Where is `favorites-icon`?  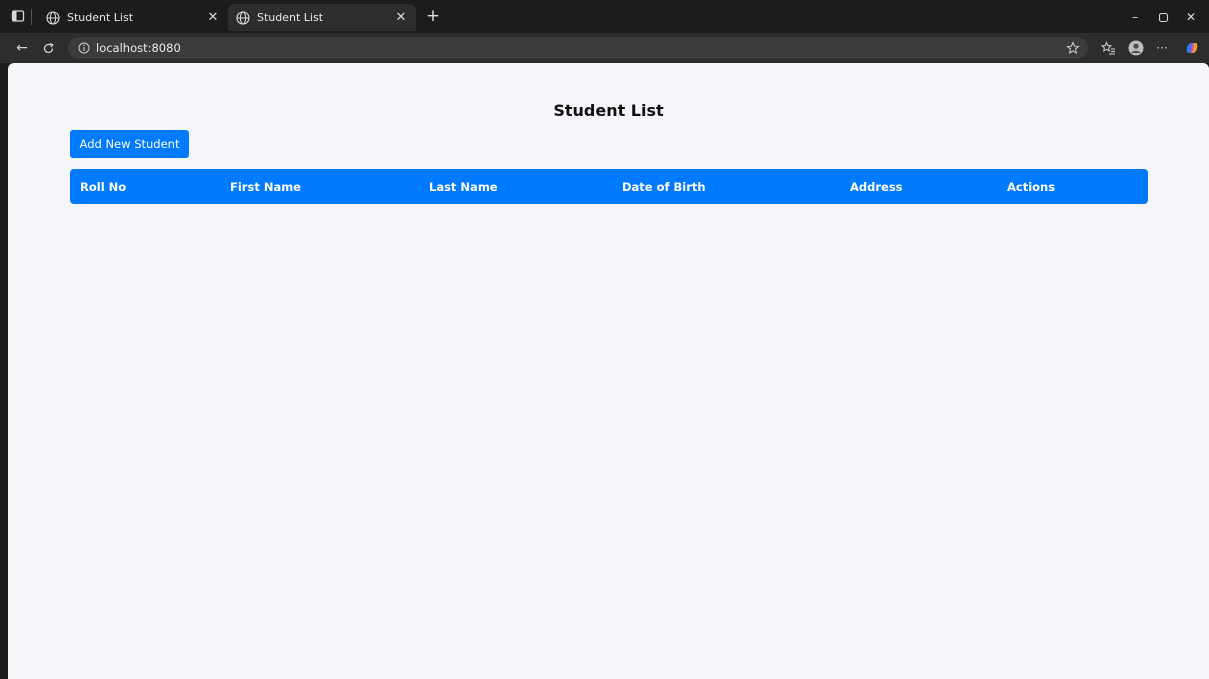 favorites-icon is located at coordinates (1108, 48).